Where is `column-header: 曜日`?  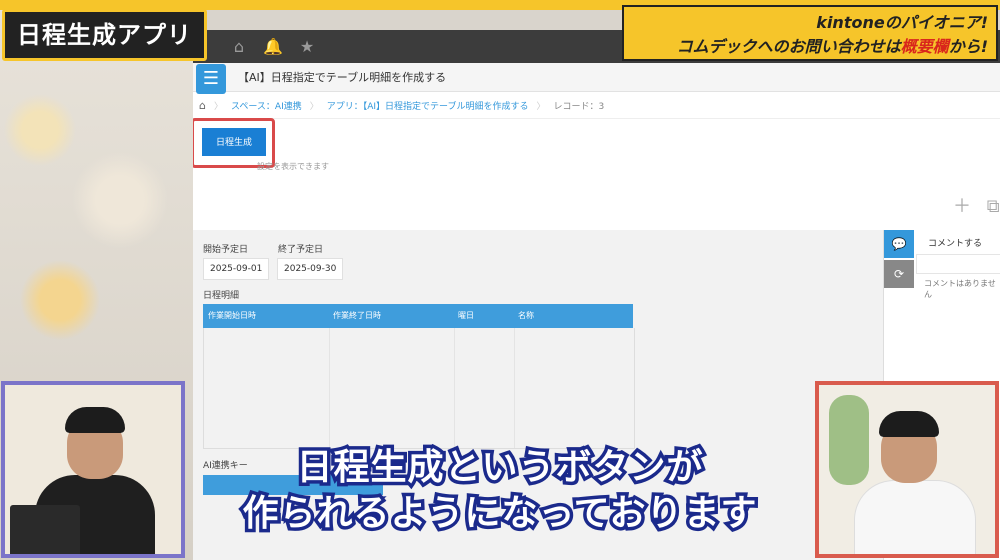 column-header: 曜日 is located at coordinates (466, 315).